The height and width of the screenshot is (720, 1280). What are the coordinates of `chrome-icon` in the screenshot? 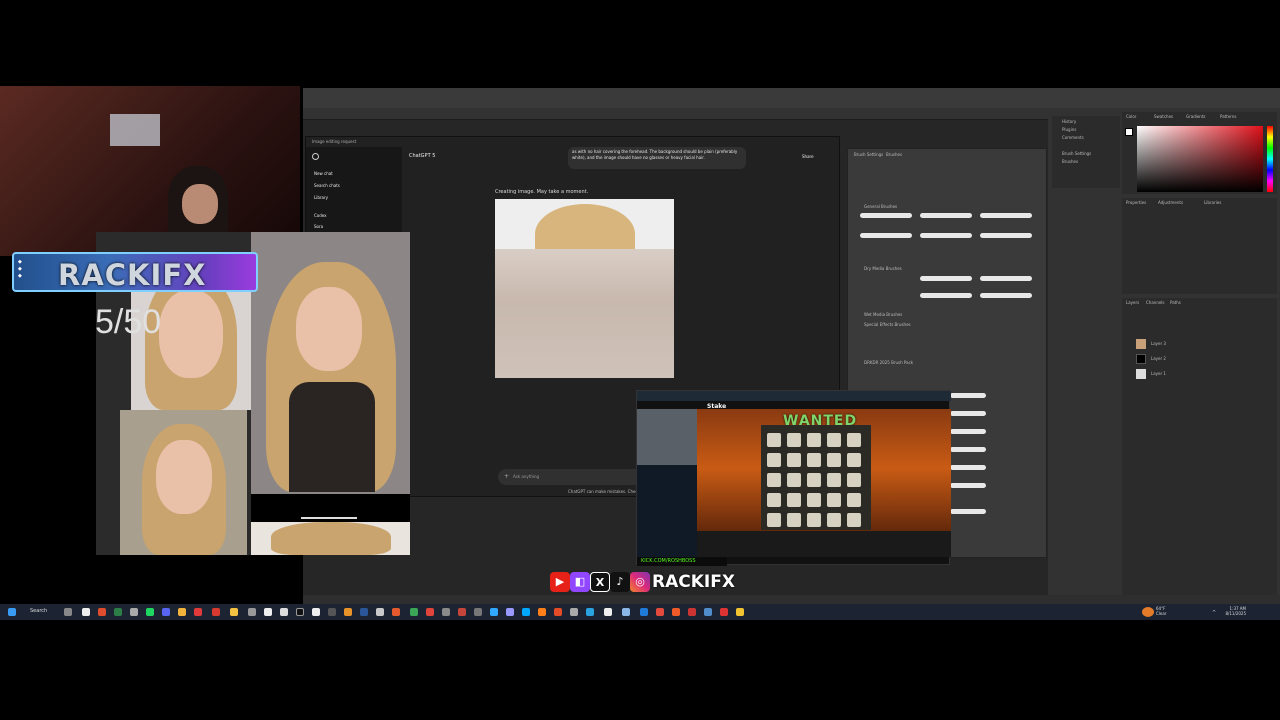 It's located at (102, 612).